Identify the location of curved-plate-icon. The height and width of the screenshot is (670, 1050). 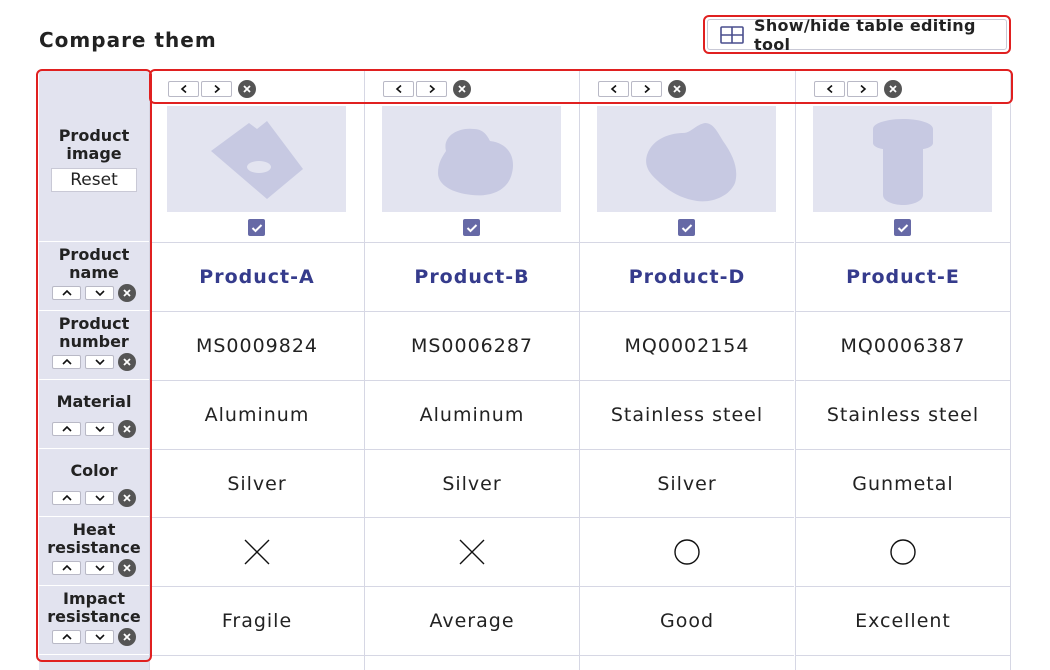
(690, 162).